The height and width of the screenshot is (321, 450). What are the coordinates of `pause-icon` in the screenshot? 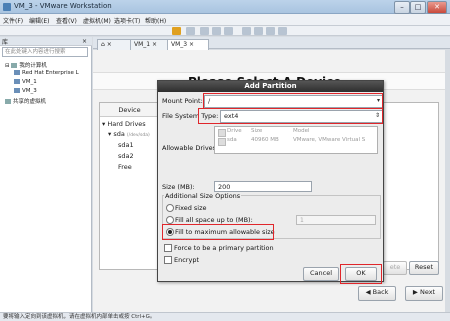 It's located at (176, 31).